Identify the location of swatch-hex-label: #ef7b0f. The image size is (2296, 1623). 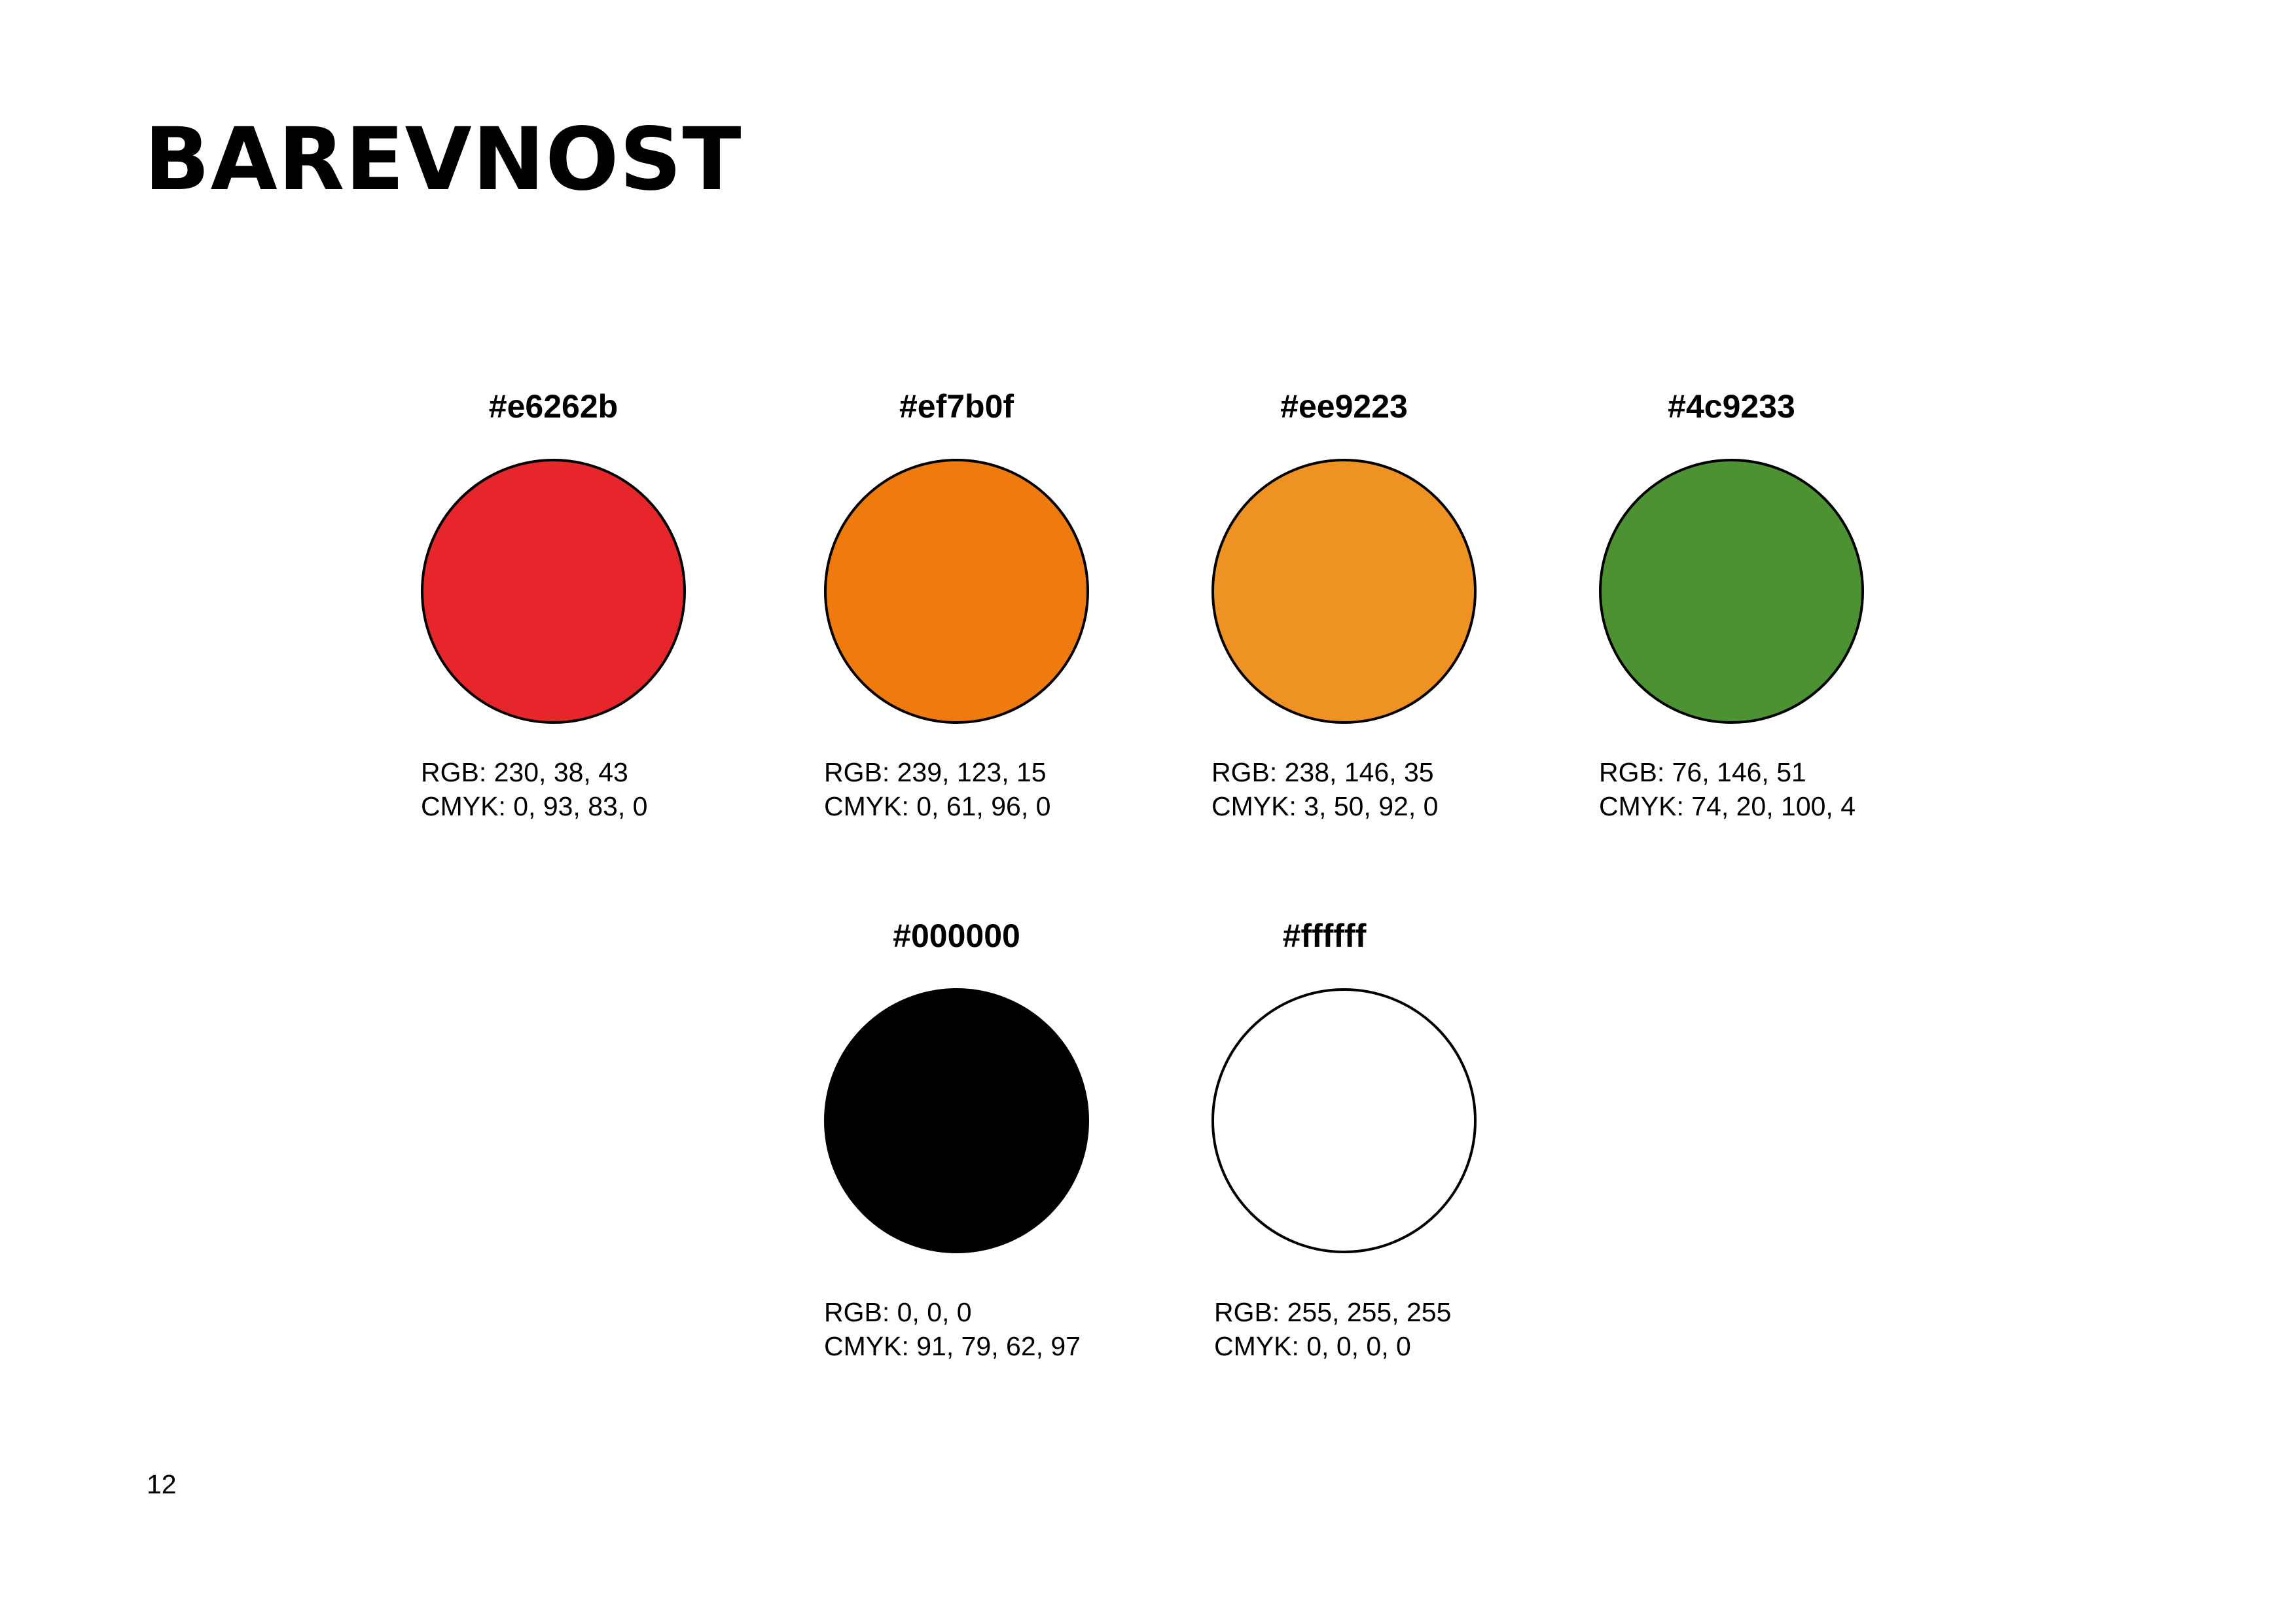
(956, 406).